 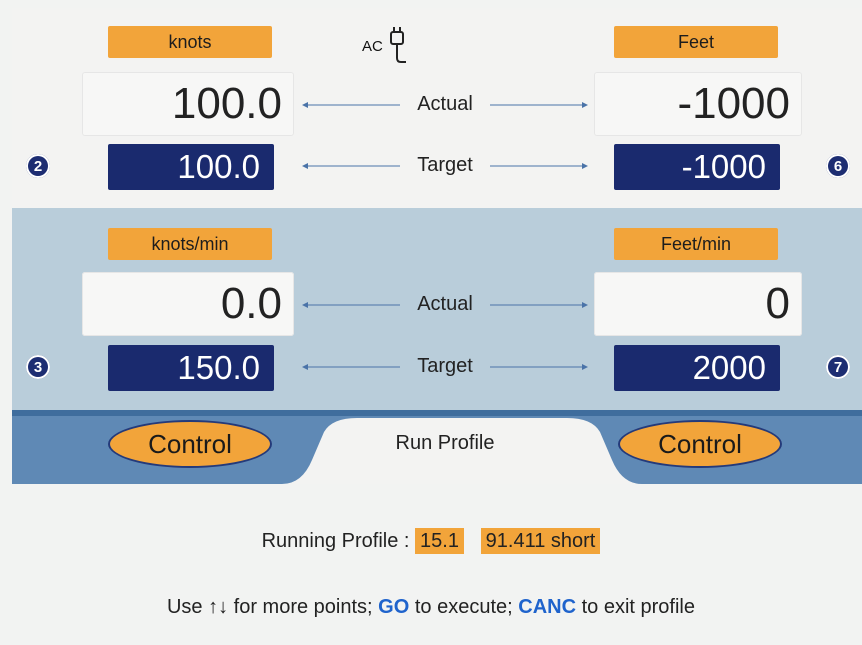 What do you see at coordinates (698, 304) in the screenshot?
I see `climb-rate-actual-value: 0` at bounding box center [698, 304].